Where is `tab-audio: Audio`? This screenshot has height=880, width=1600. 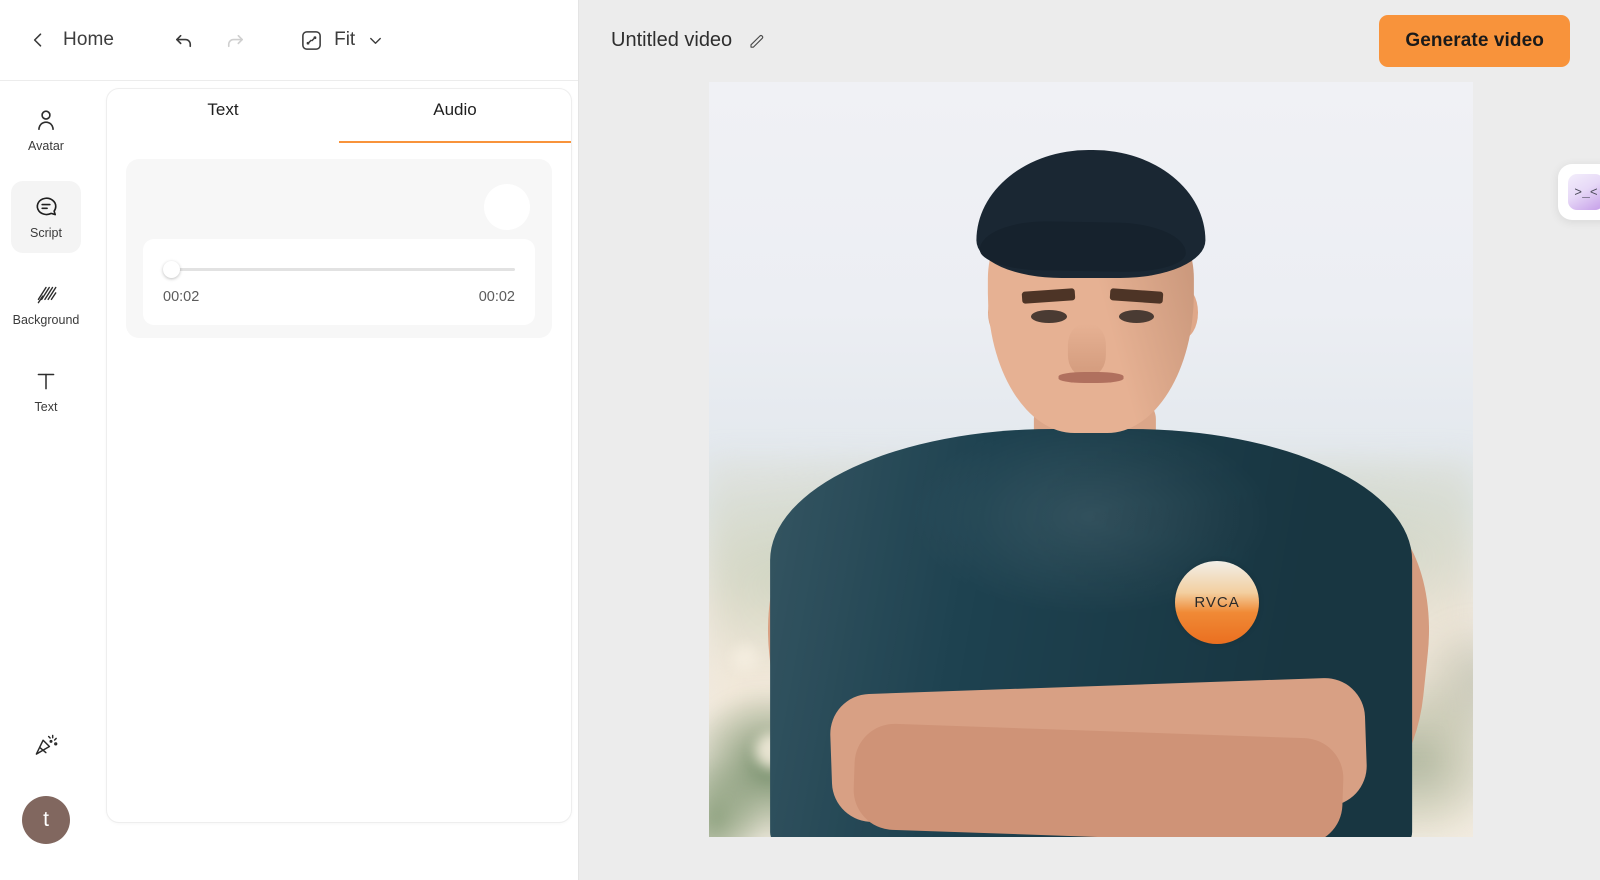 tab-audio: Audio is located at coordinates (455, 116).